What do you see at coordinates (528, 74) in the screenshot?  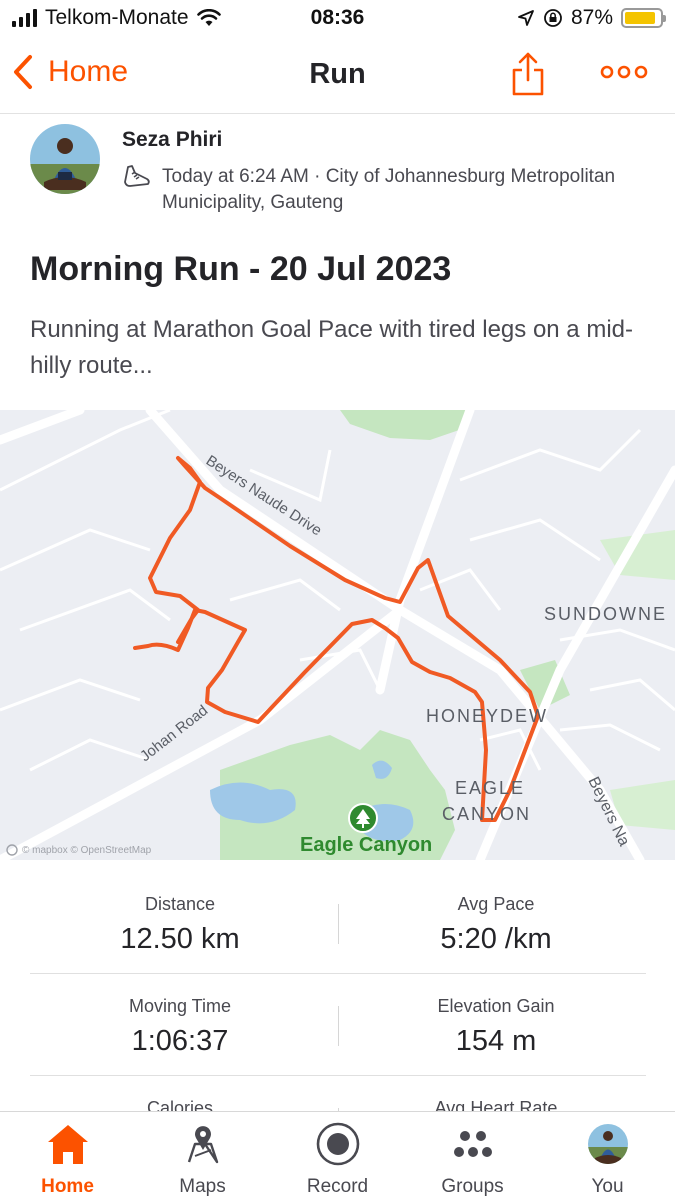 I see `share-icon` at bounding box center [528, 74].